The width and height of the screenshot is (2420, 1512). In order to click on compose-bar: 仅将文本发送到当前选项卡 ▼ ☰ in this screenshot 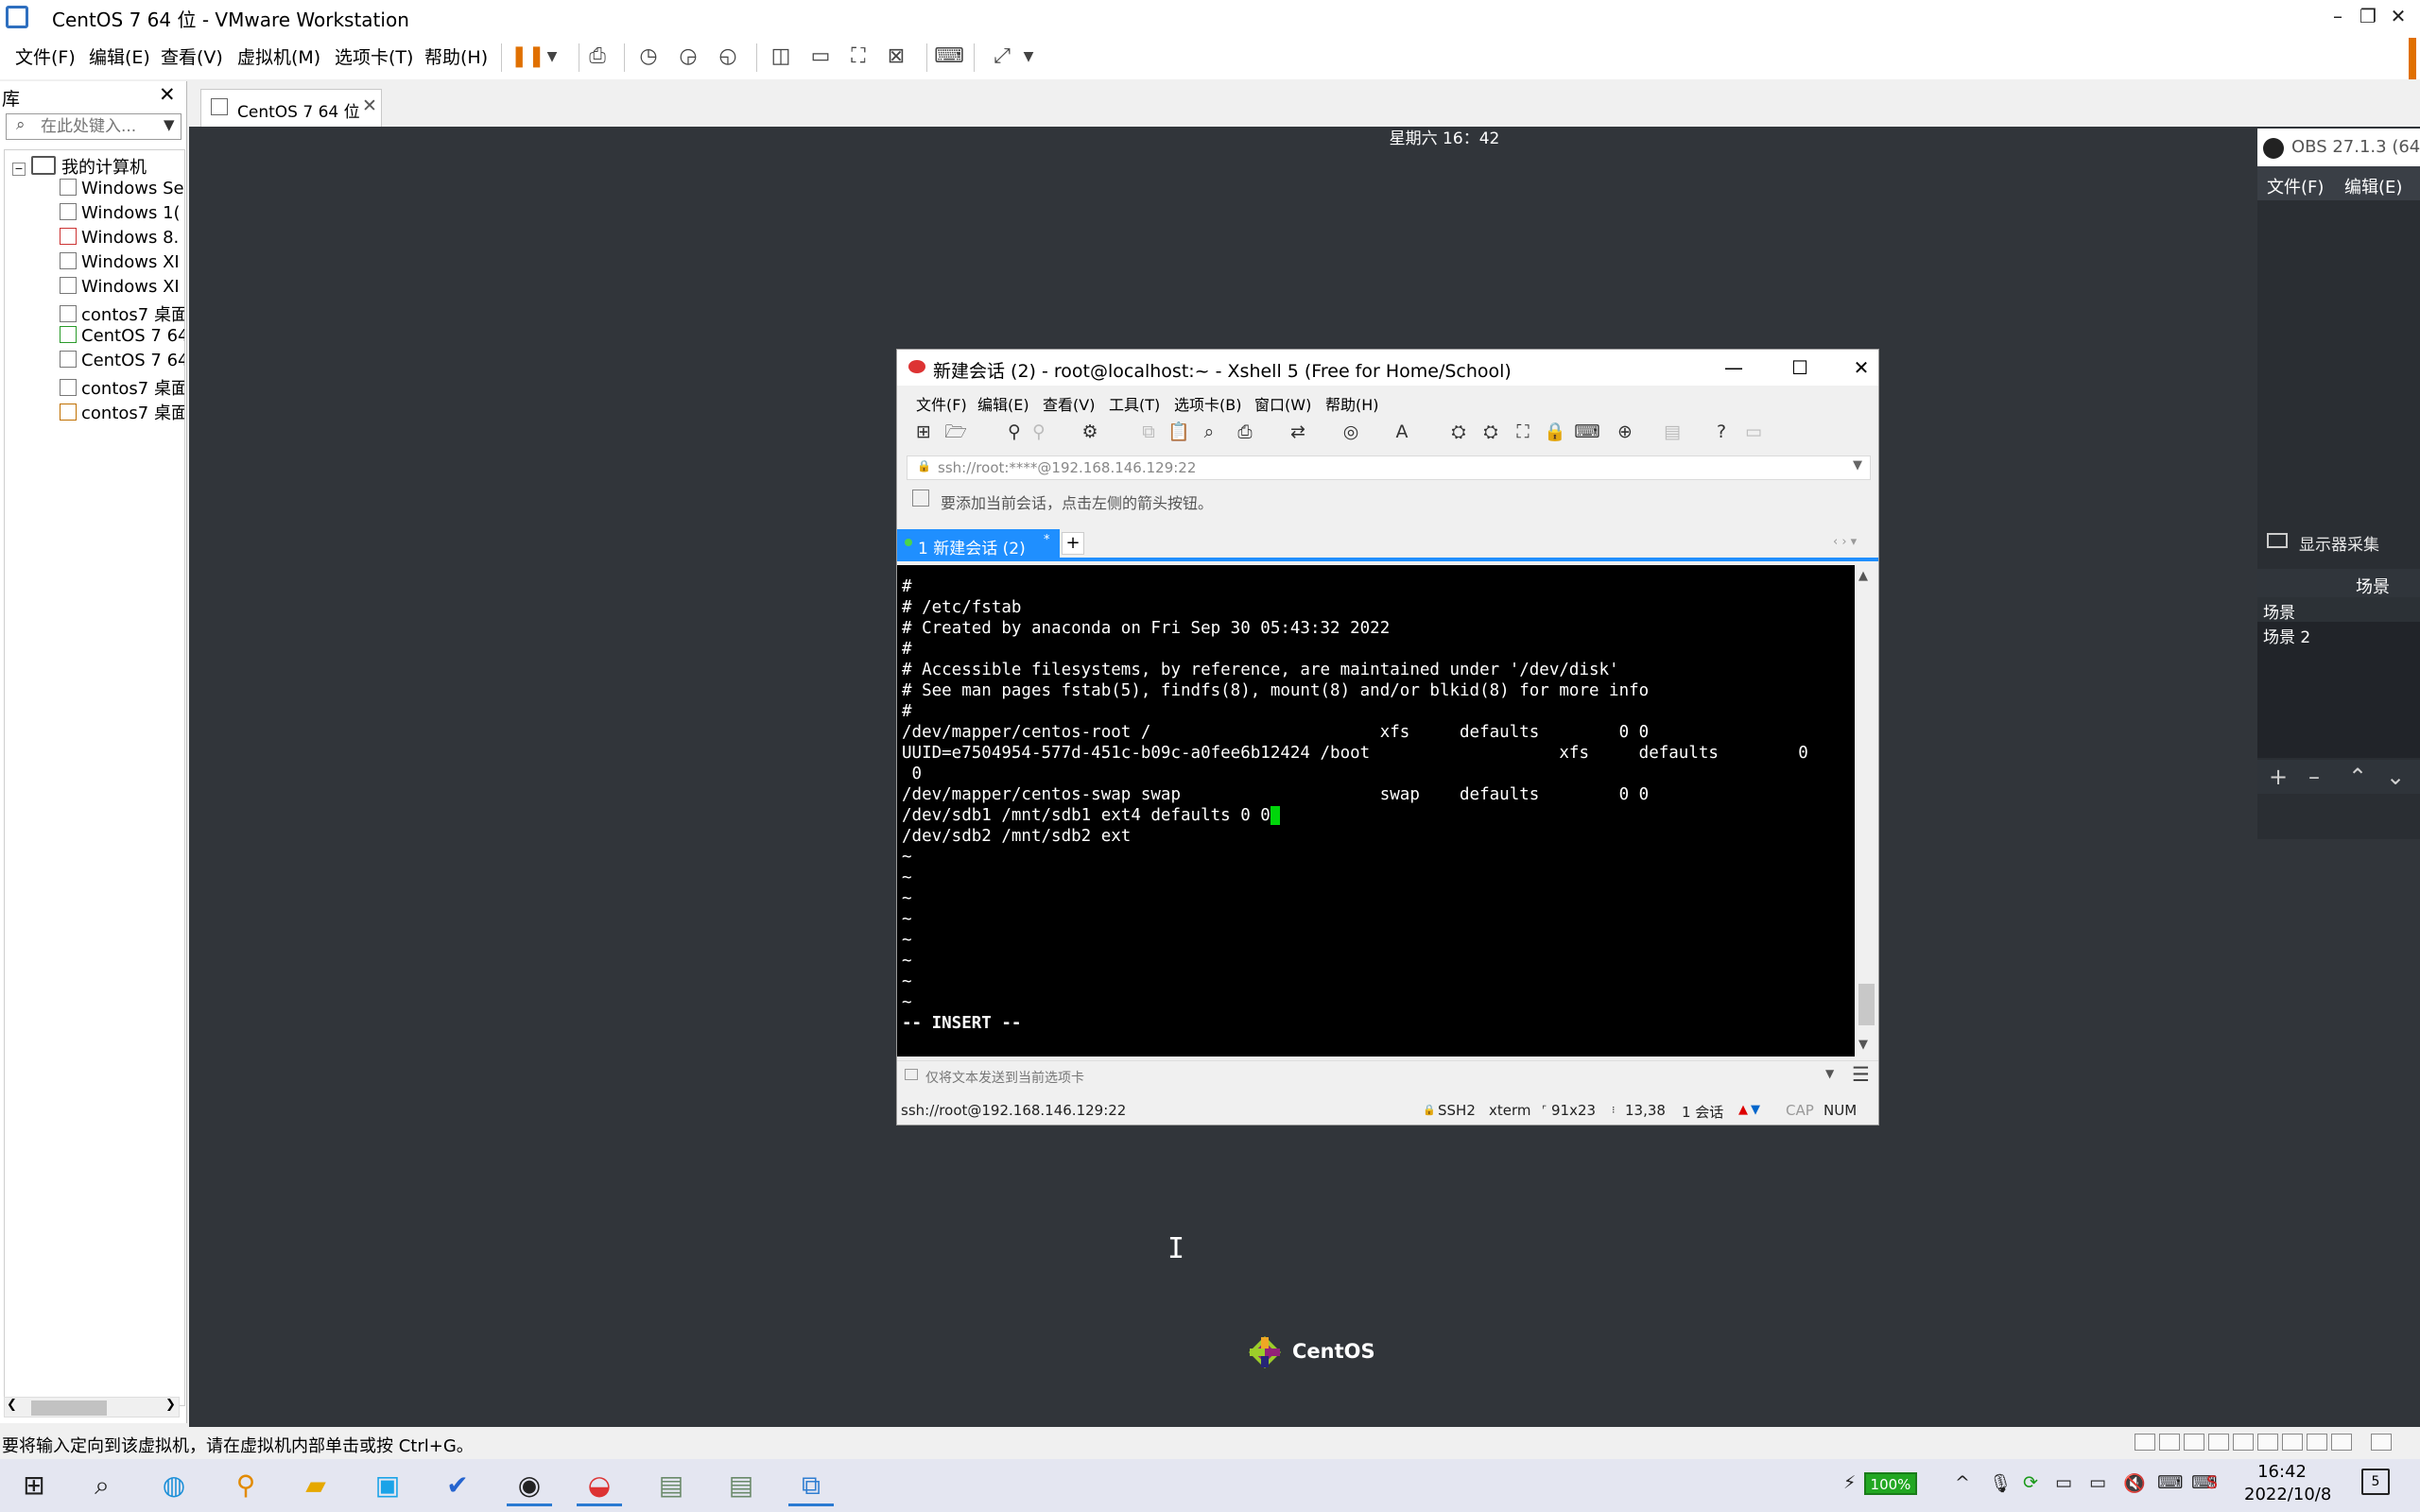, I will do `click(1388, 1075)`.